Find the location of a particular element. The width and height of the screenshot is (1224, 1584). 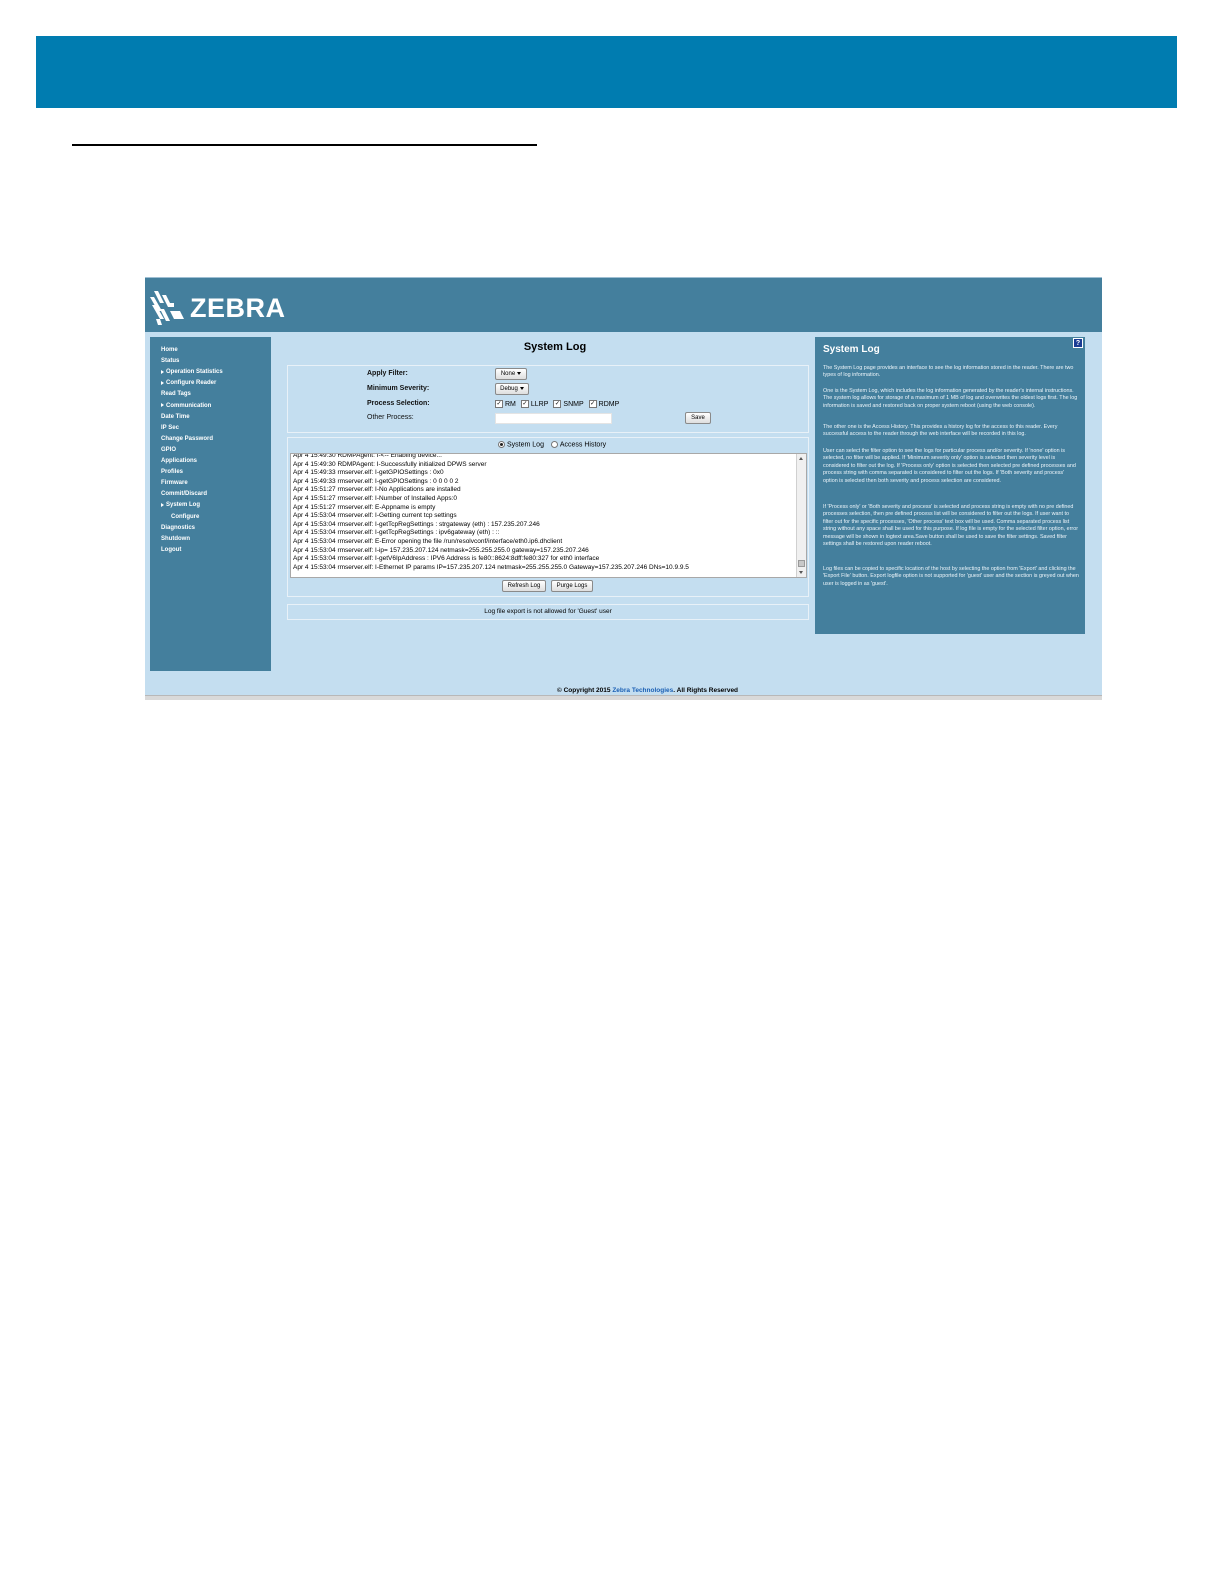

sidebar-item-label: Communication is located at coordinates (189, 405).